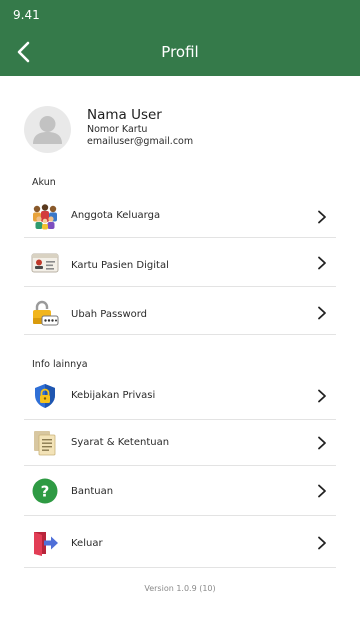 Image resolution: width=360 pixels, height=624 pixels. I want to click on menu-label-privacy-policy: Kebijakan Privasi, so click(113, 395).